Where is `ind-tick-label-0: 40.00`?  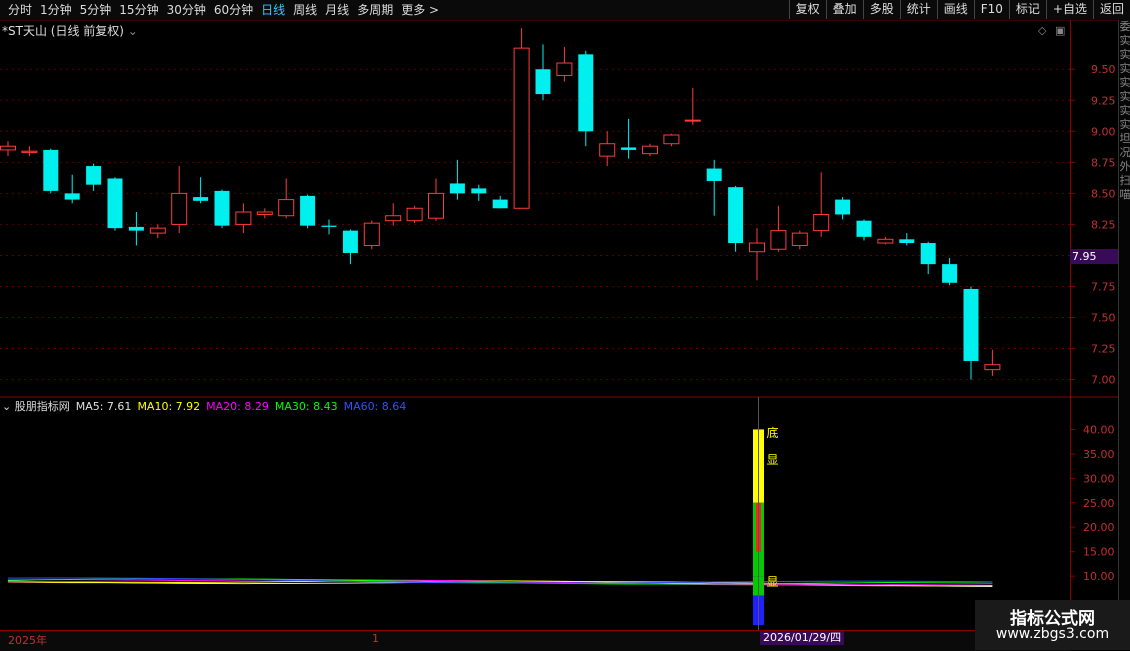
ind-tick-label-0: 40.00 is located at coordinates (1099, 429).